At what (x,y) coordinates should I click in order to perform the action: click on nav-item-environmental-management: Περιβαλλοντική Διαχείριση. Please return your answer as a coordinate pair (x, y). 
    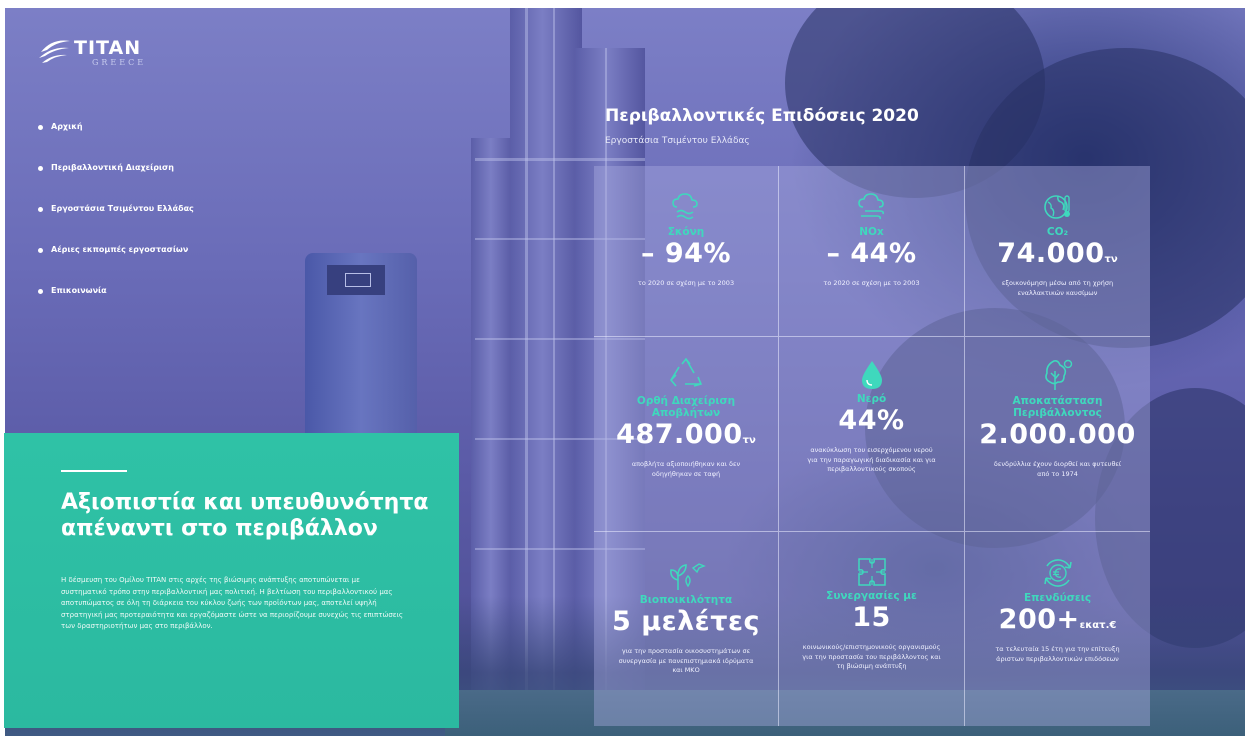
    Looking at the image, I should click on (116, 183).